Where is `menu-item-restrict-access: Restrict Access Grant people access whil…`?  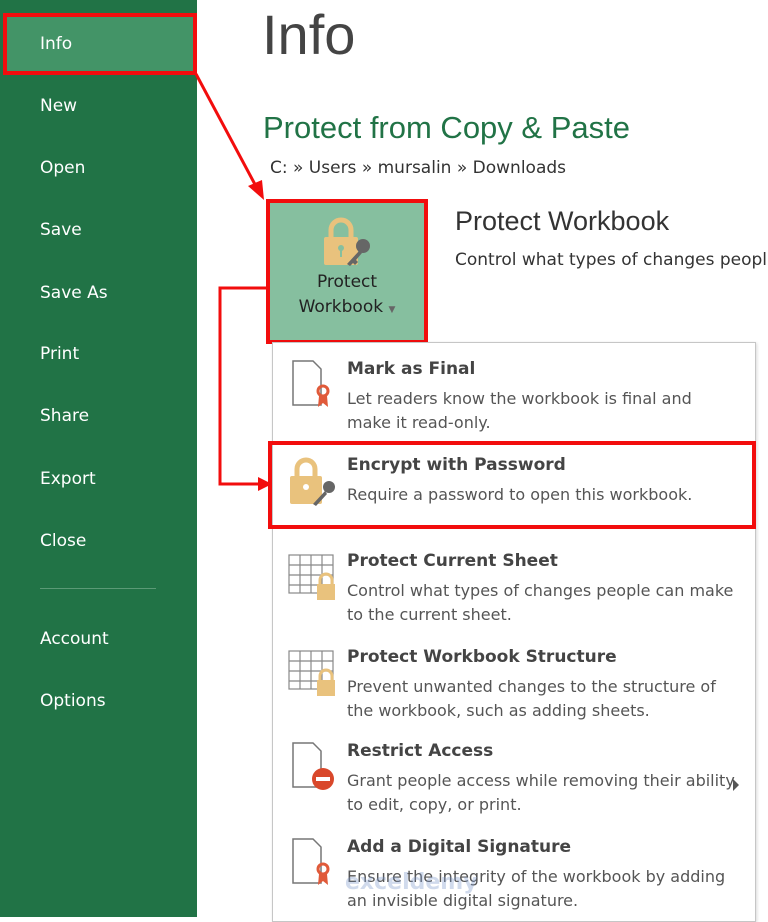 menu-item-restrict-access: Restrict Access Grant people access whil… is located at coordinates (514, 777).